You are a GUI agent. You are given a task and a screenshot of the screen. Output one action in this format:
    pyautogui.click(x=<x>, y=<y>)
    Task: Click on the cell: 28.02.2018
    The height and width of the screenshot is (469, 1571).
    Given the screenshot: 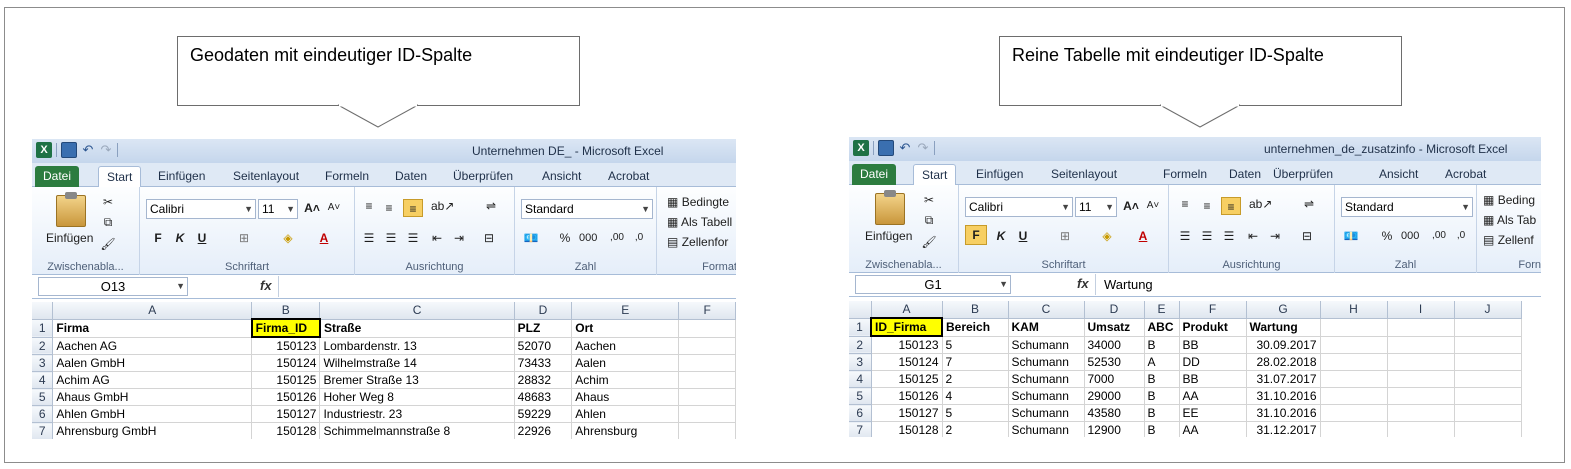 What is the action you would take?
    pyautogui.click(x=1283, y=362)
    